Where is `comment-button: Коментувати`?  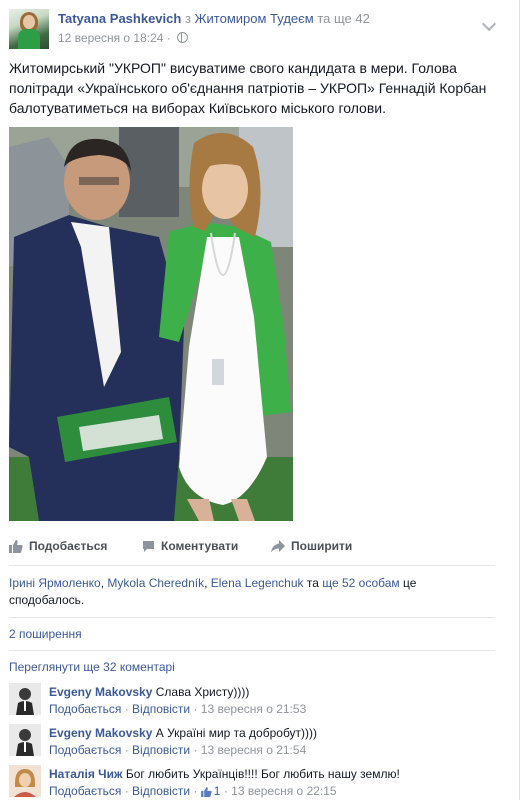 comment-button: Коментувати is located at coordinates (190, 546).